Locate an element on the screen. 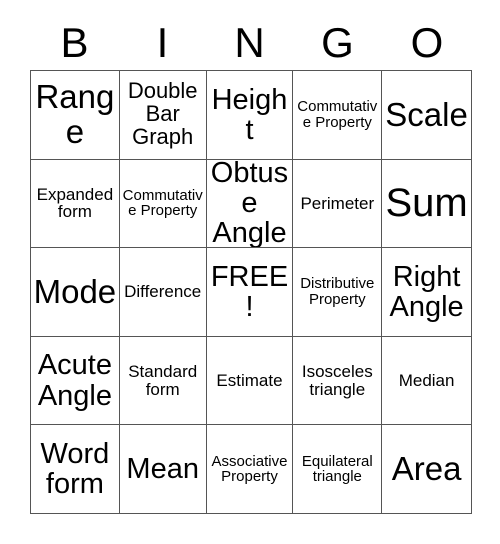 The image size is (500, 544). bingo-cell: Mean is located at coordinates (163, 469).